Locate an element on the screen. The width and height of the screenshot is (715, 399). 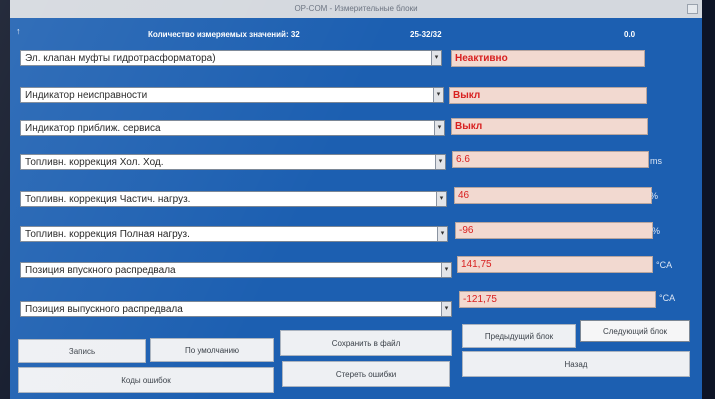
block-range: 25-32/32 is located at coordinates (426, 34).